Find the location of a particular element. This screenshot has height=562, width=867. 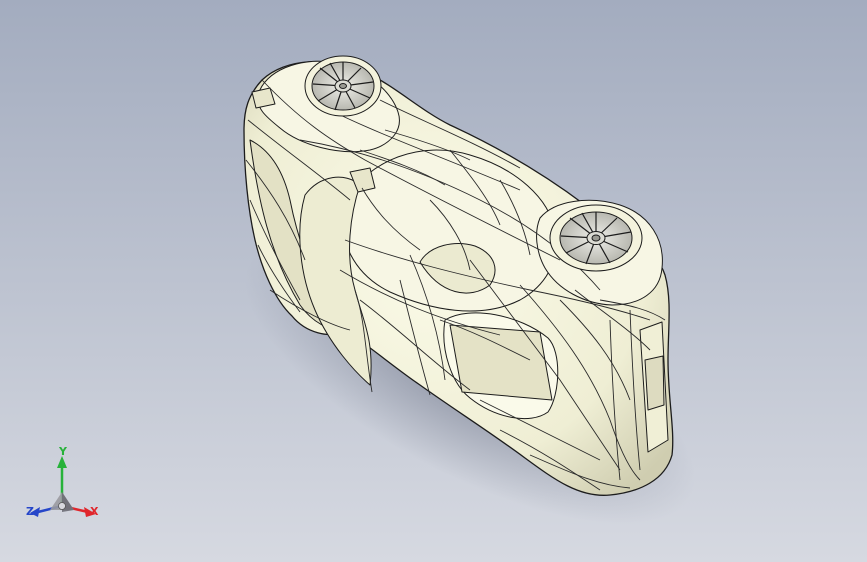

triad-z-label: Z is located at coordinates (30, 511).